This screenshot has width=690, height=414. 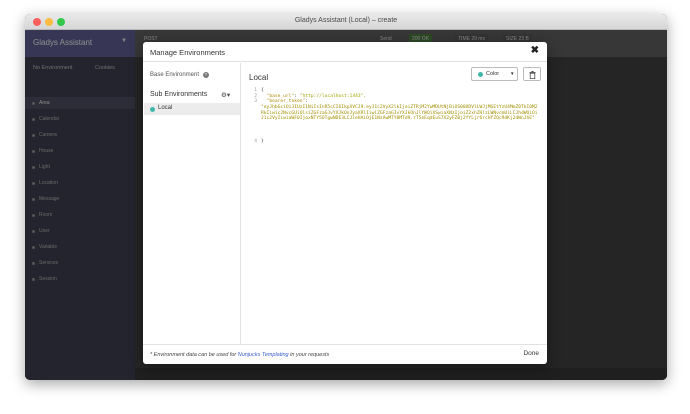 I want to click on title-bar: Gladys Assistant (Local) – create, so click(x=346, y=22).